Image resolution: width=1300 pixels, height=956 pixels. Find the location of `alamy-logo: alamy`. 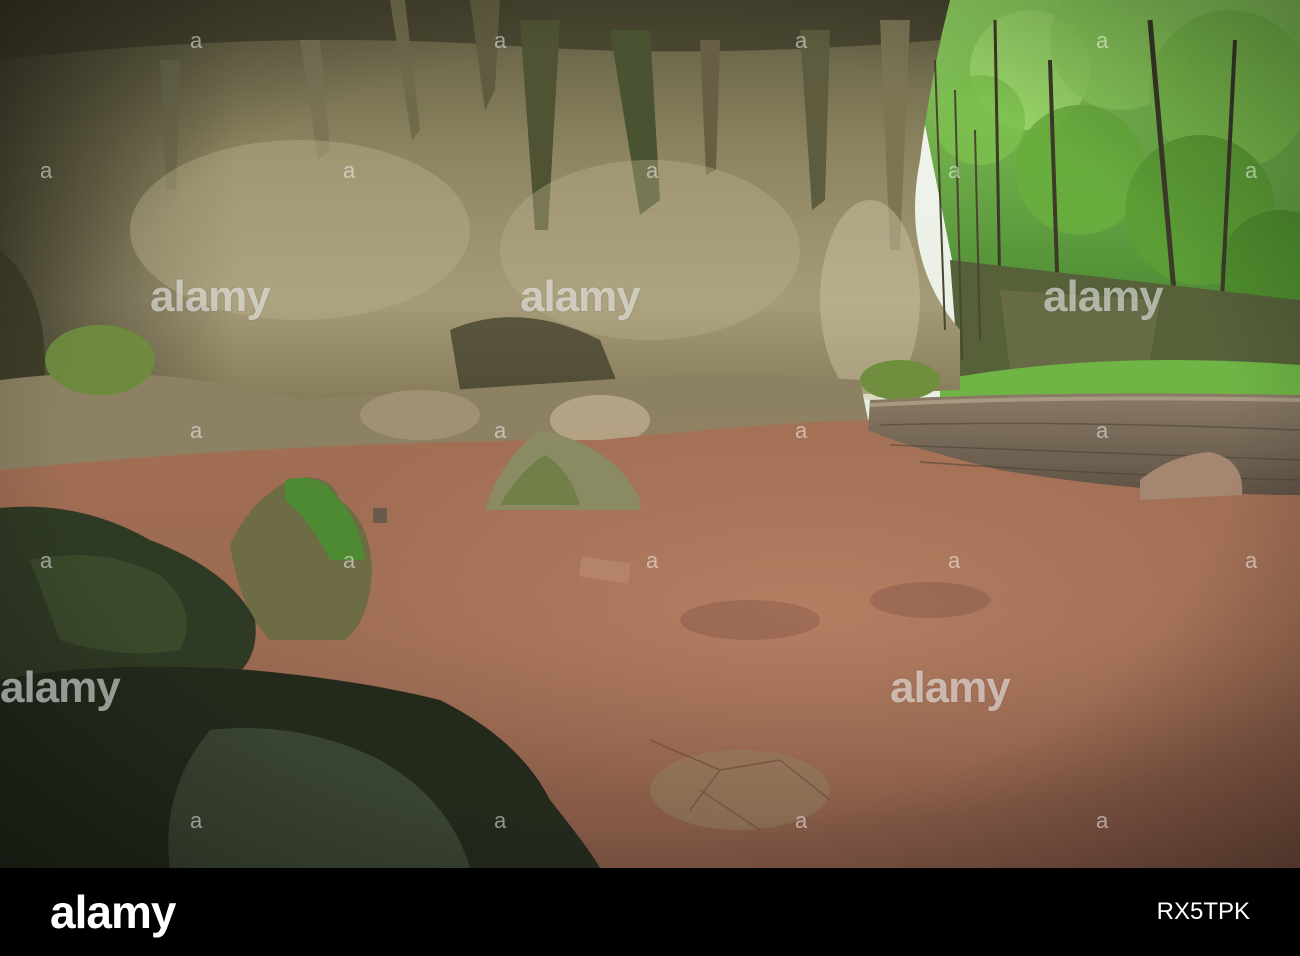

alamy-logo: alamy is located at coordinates (113, 912).